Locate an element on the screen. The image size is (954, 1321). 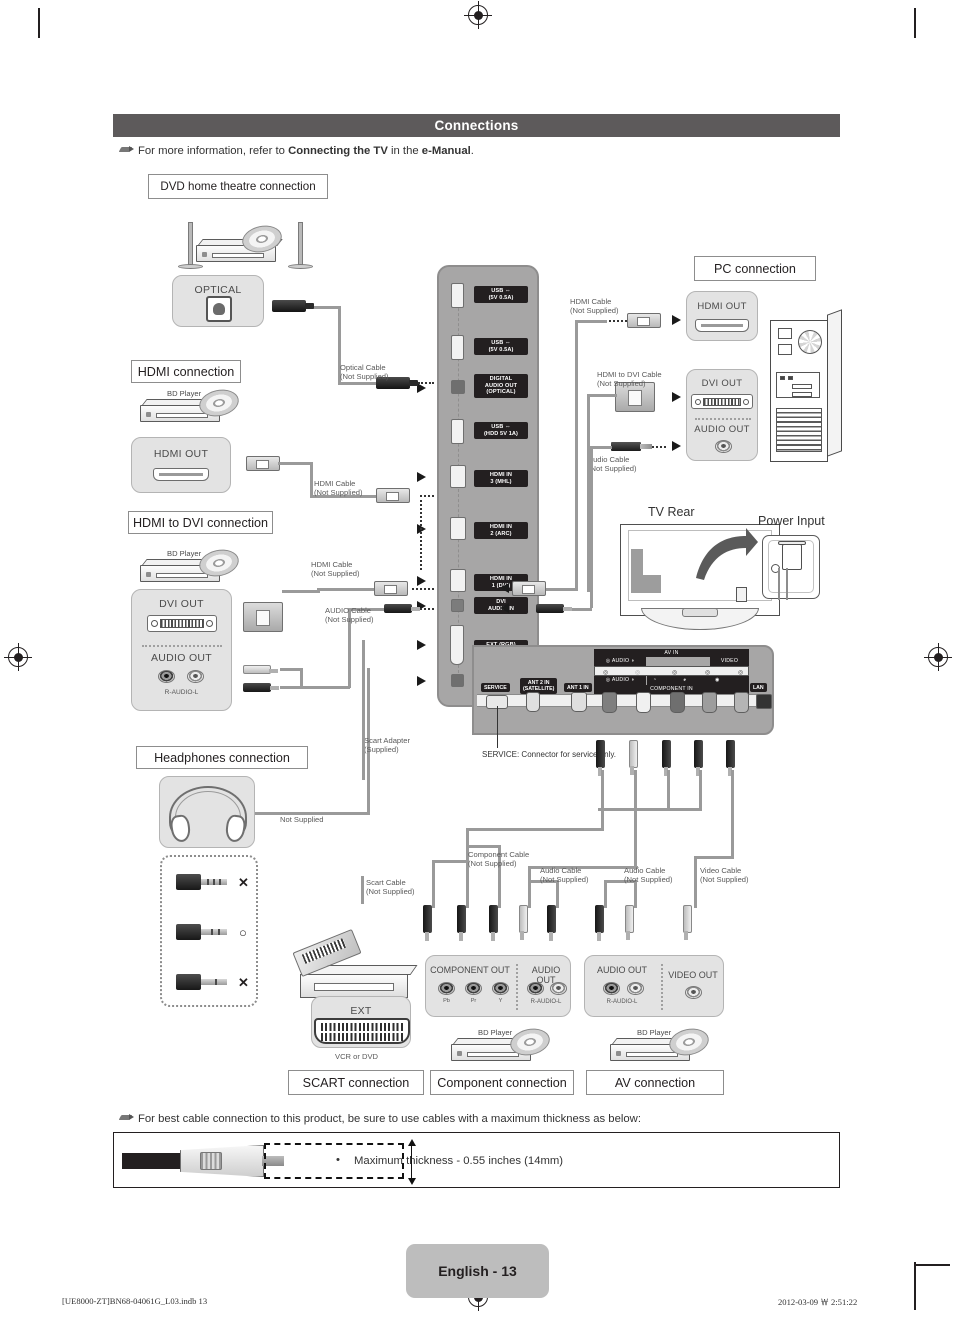
component-jack-pb-label: Pb is located at coordinates (446, 1001).